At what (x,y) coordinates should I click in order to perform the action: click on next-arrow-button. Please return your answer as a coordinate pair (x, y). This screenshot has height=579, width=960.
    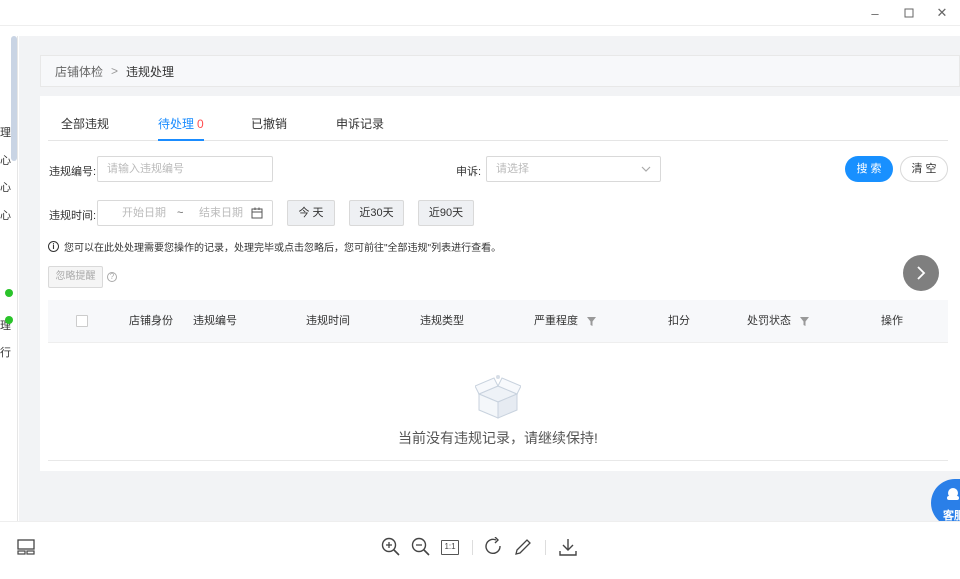
    Looking at the image, I should click on (921, 273).